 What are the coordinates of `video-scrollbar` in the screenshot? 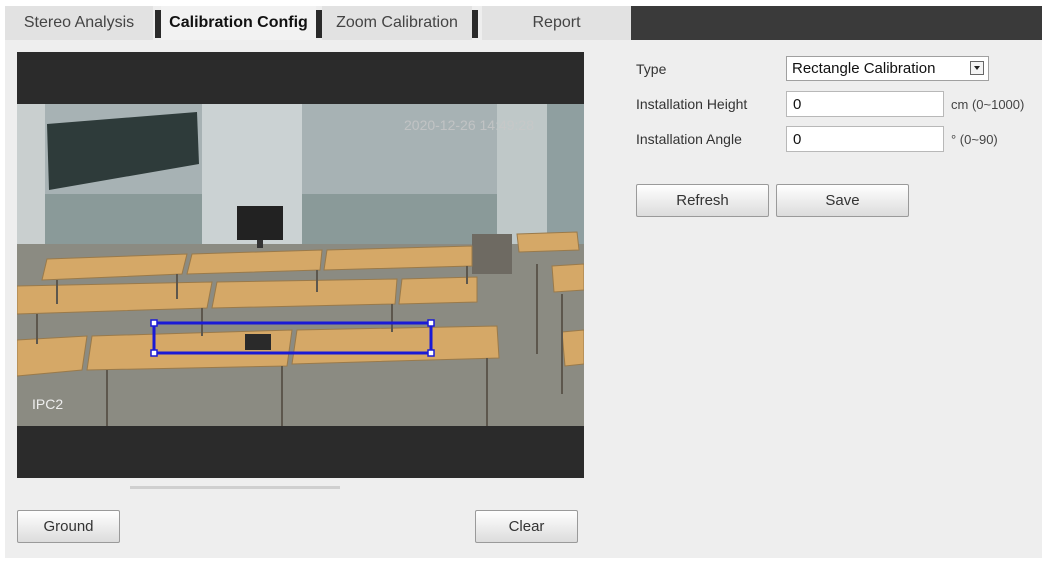 It's located at (300, 489).